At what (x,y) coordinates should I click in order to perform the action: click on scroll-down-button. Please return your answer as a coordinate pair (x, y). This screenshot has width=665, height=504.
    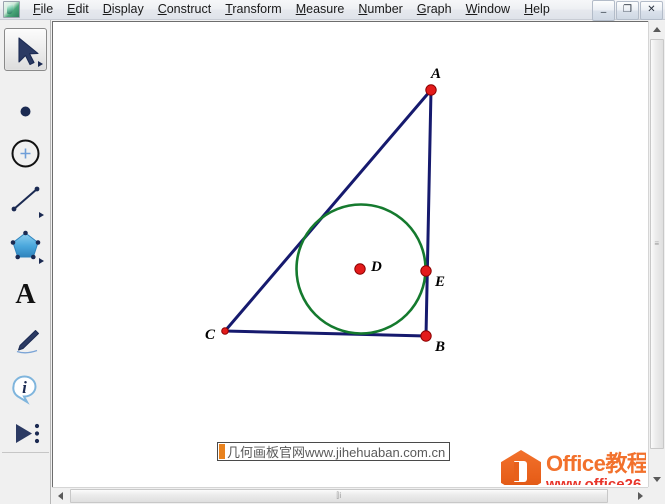
    Looking at the image, I should click on (657, 479).